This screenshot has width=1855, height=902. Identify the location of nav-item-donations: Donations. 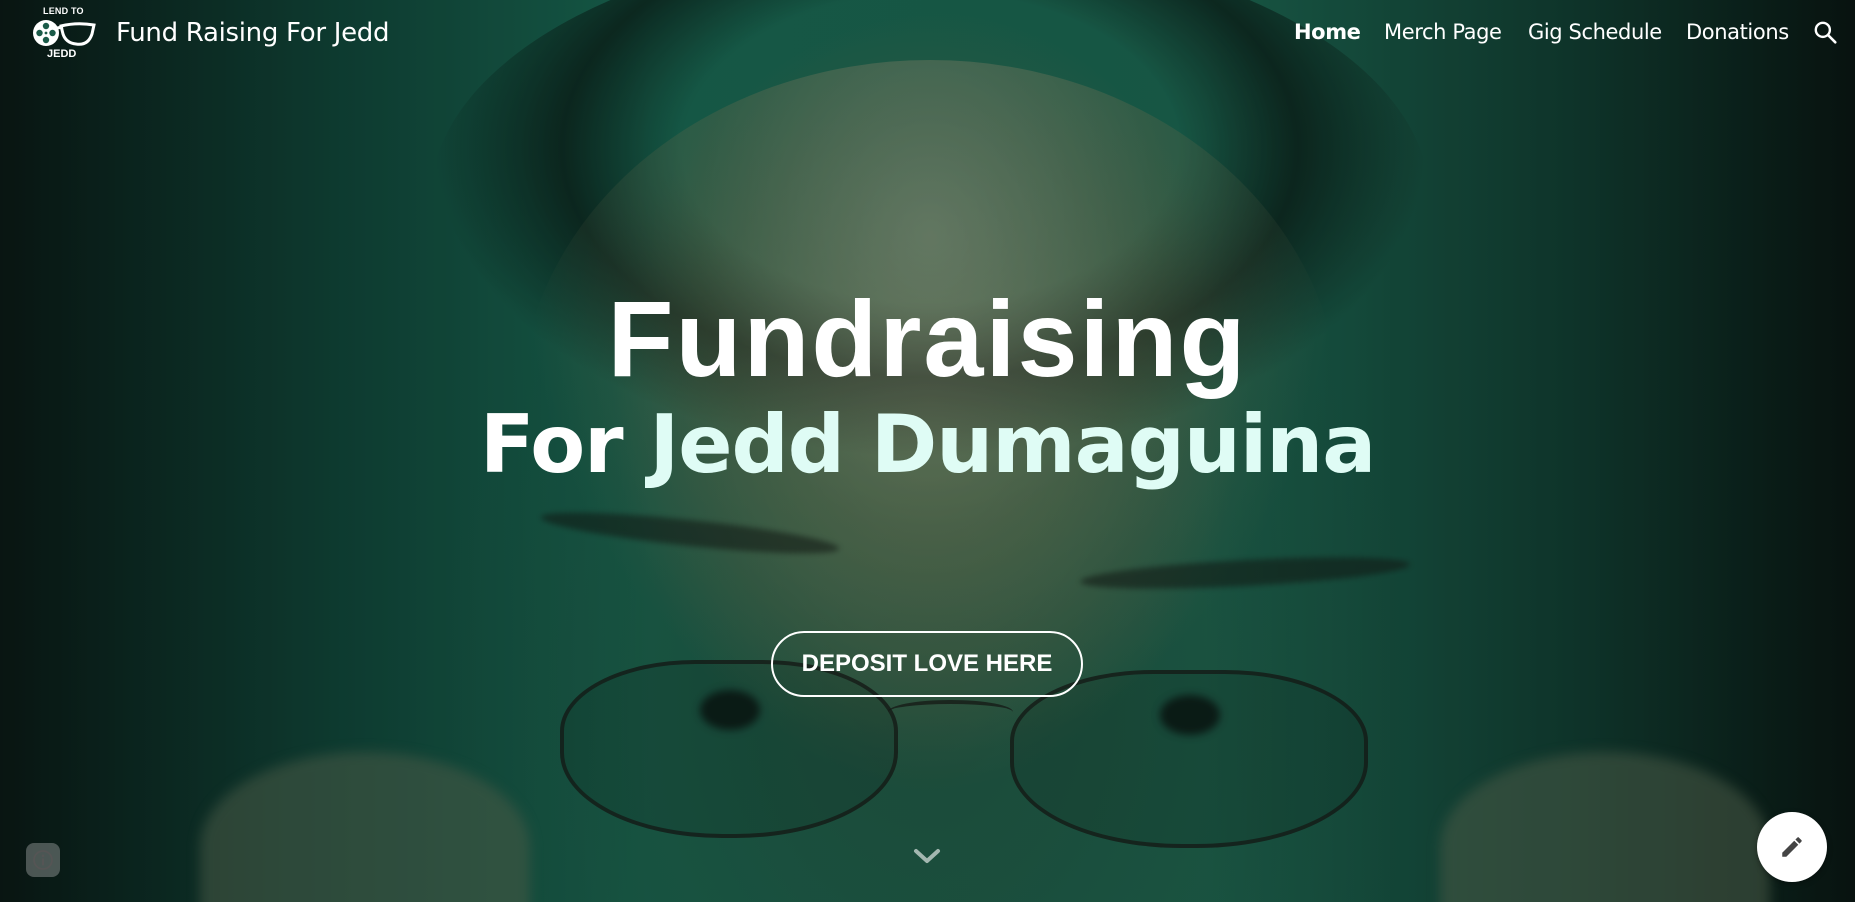
(1737, 32).